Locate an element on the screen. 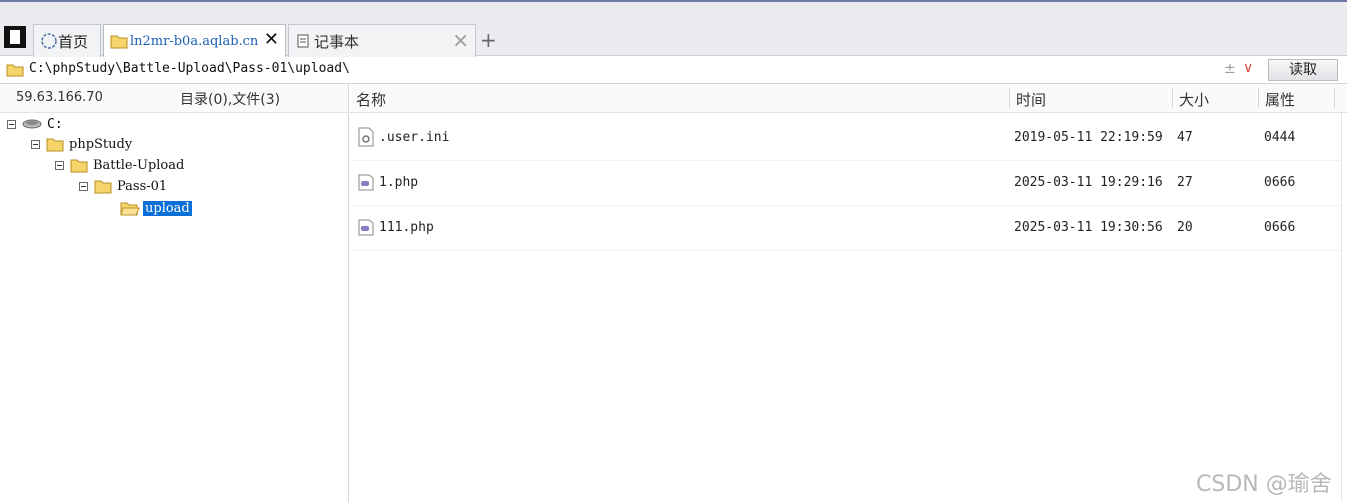  tab-bar: 首页 ln2mr-b0a.aqlab.cn ✕ 记事本 × + is located at coordinates (673, 28).